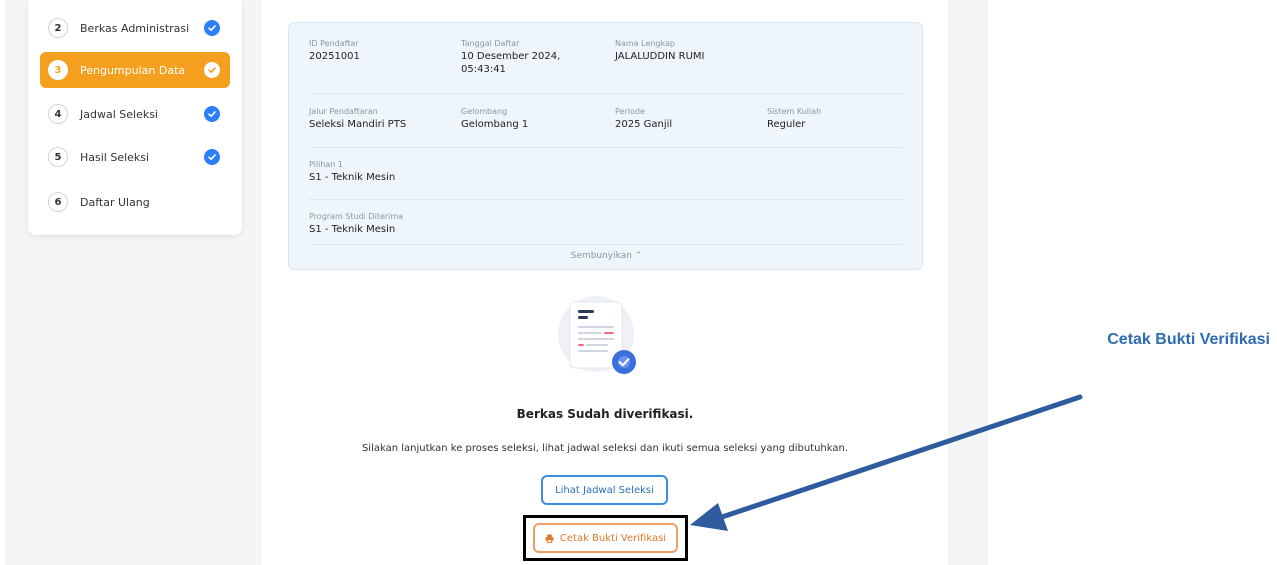 The height and width of the screenshot is (565, 1277). What do you see at coordinates (604, 490) in the screenshot?
I see `lihat-jadwal-seleksi-button: Lihat Jadwal Seleksi` at bounding box center [604, 490].